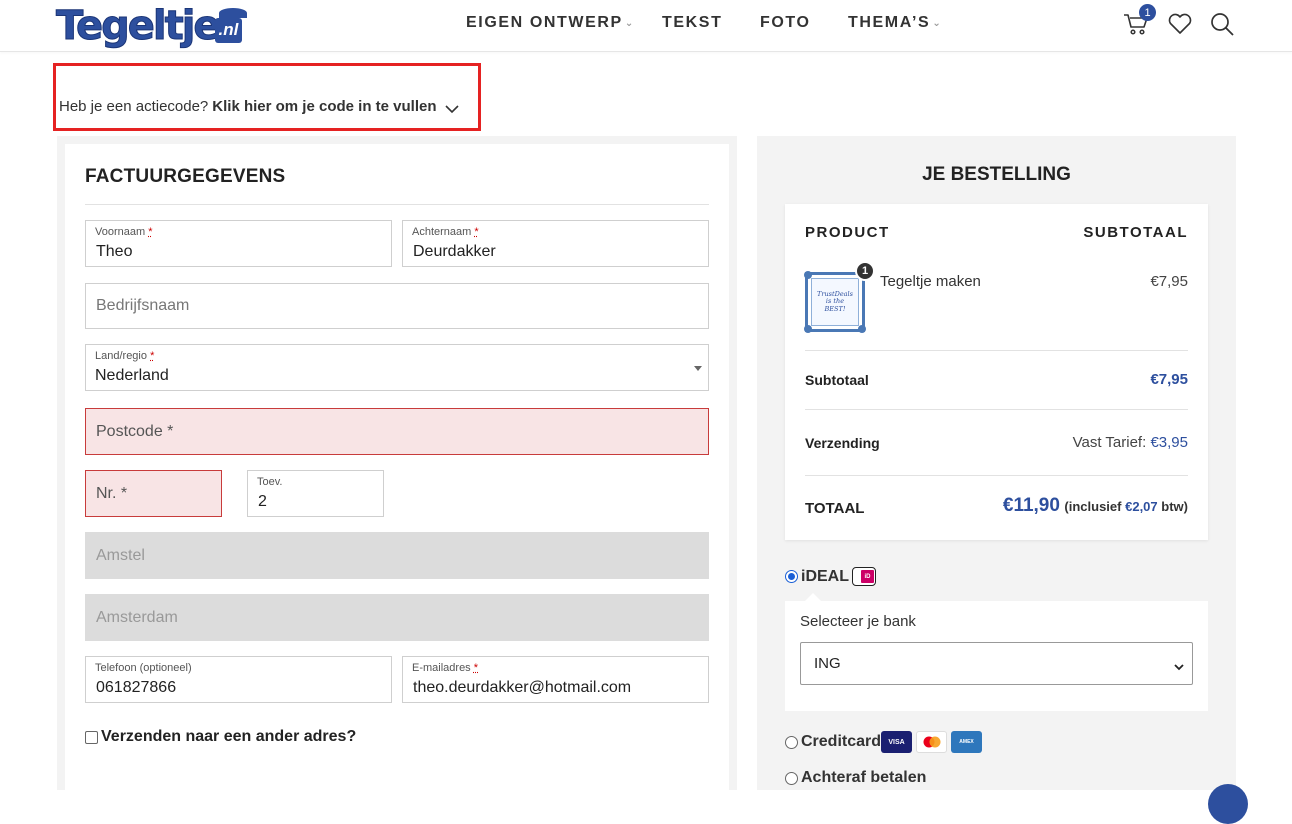  I want to click on shipping-prefix: Vast Tarief:, so click(1110, 442).